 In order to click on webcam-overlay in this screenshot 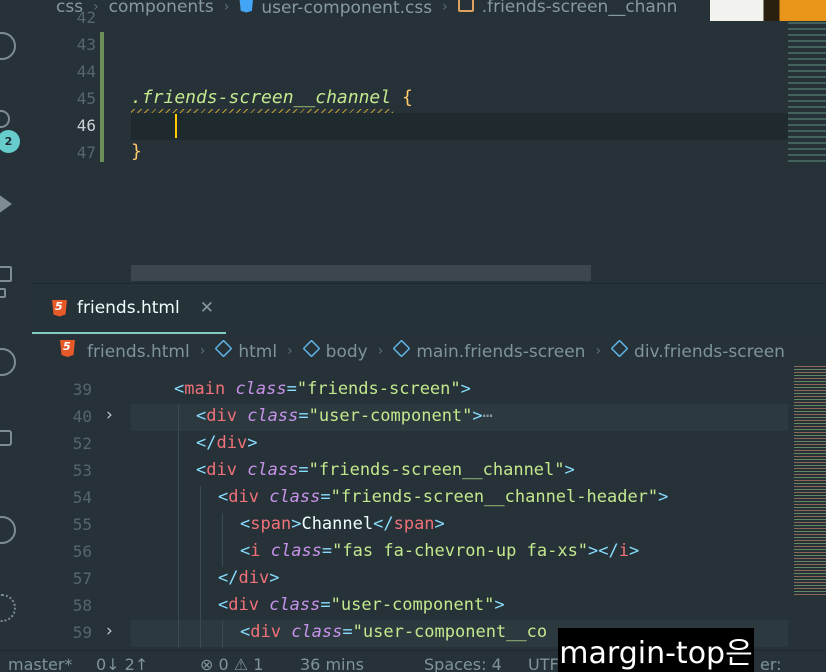, I will do `click(768, 10)`.